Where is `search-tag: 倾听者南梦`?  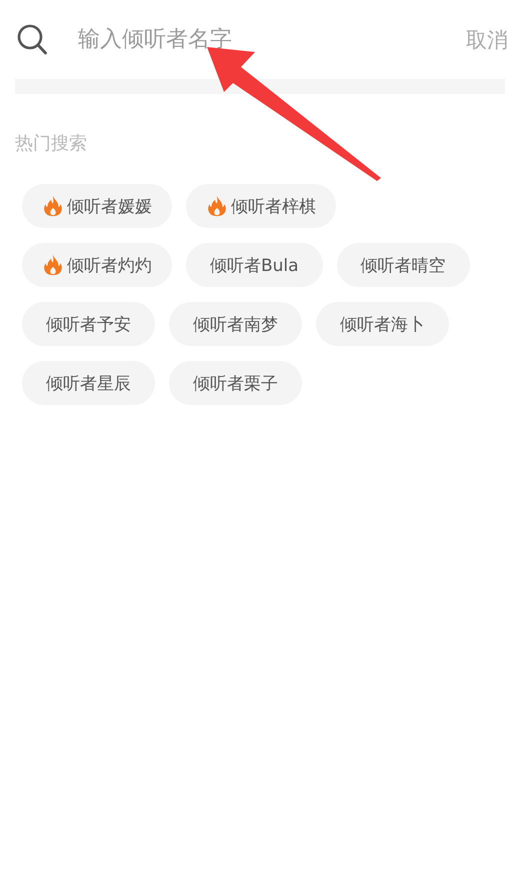
search-tag: 倾听者南梦 is located at coordinates (235, 324).